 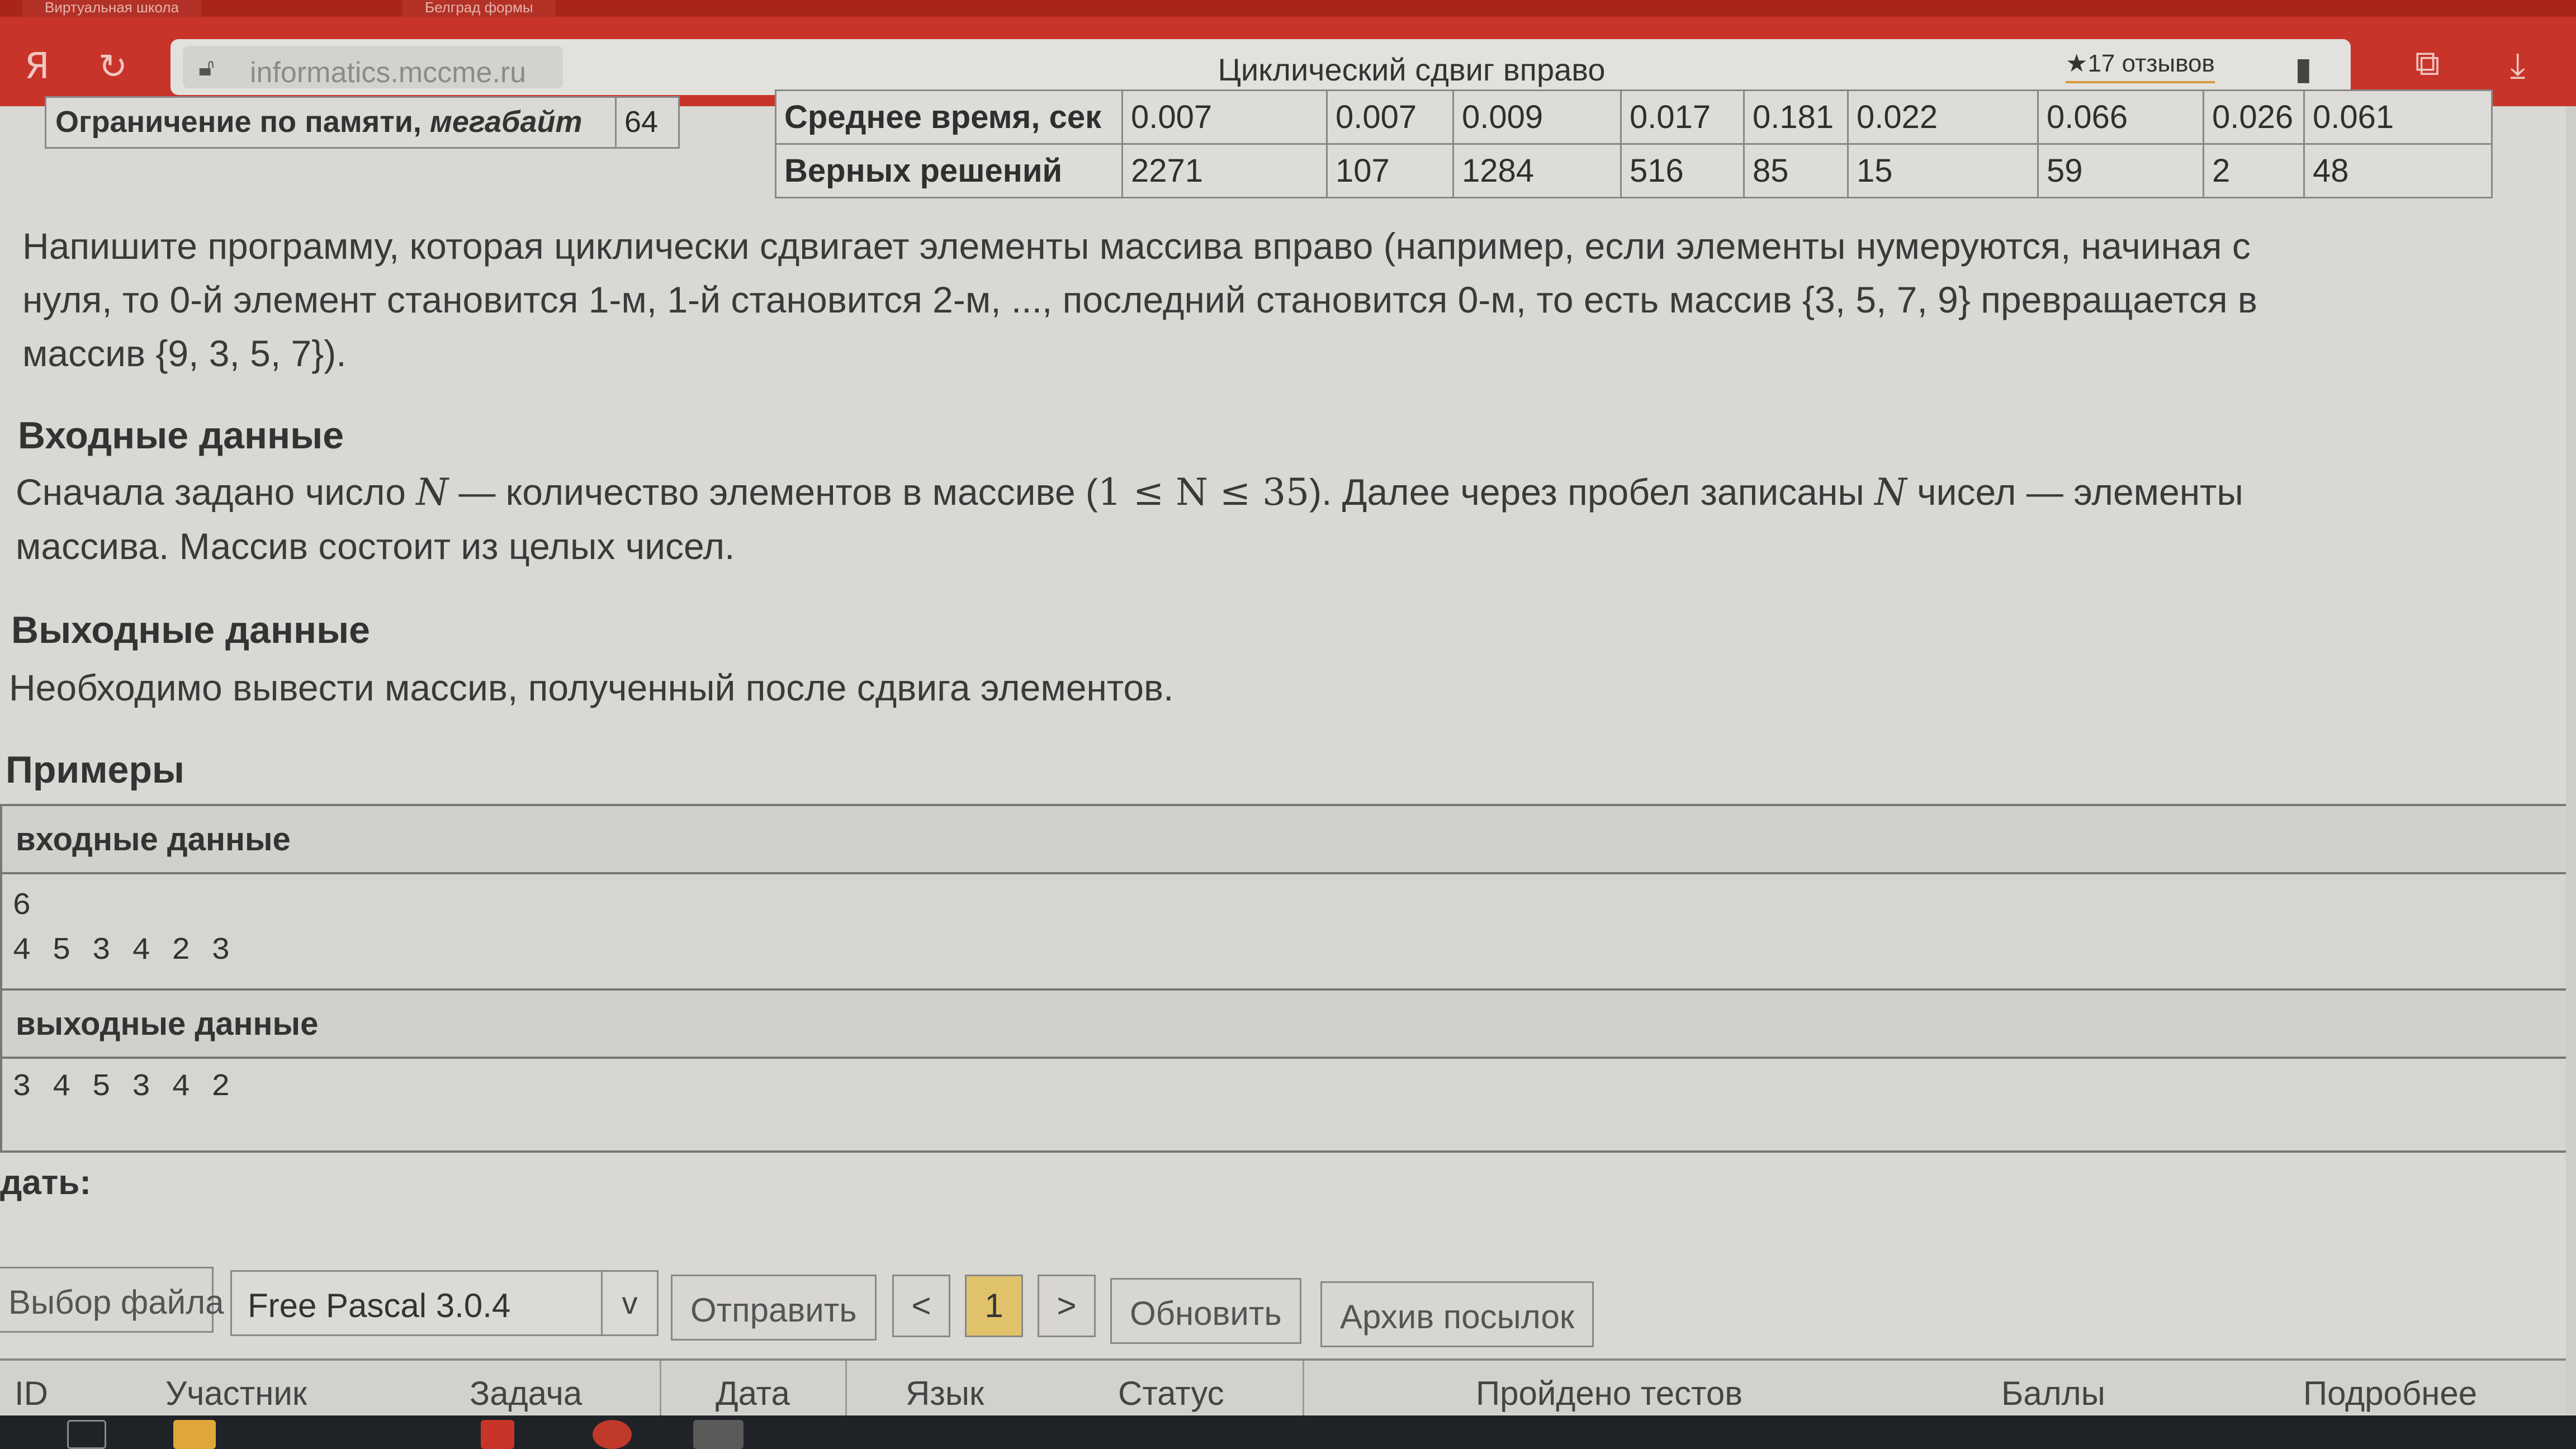 I want to click on col-date: Дата, so click(x=753, y=1394).